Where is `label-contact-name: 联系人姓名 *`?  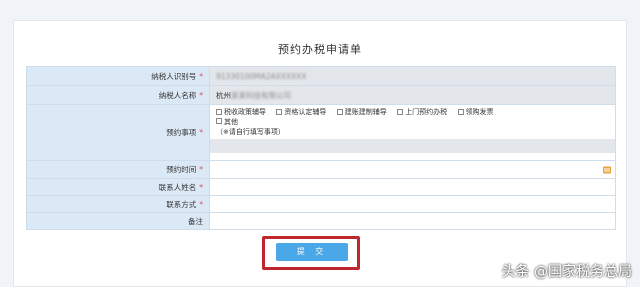 label-contact-name: 联系人姓名 * is located at coordinates (118, 187).